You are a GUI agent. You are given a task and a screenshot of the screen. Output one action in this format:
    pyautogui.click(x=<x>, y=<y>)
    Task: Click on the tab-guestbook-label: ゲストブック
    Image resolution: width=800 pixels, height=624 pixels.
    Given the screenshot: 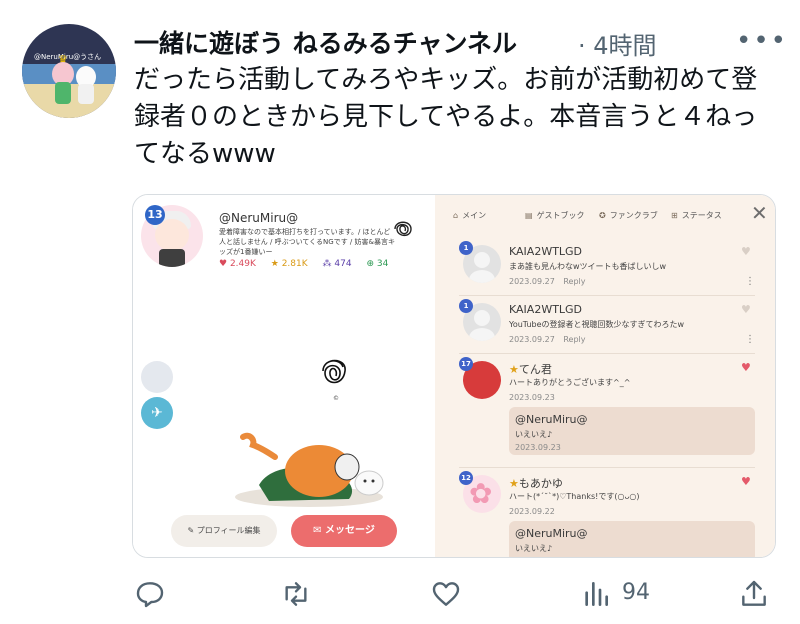 What is the action you would take?
    pyautogui.click(x=560, y=215)
    